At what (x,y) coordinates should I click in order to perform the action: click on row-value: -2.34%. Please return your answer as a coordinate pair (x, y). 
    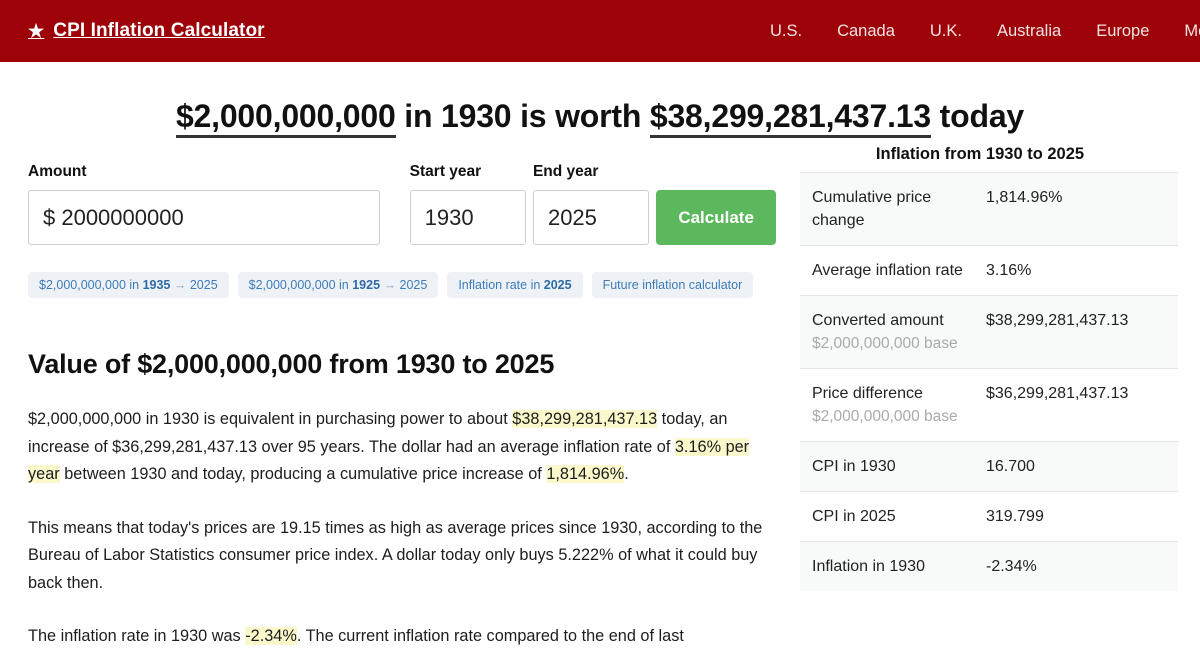
    Looking at the image, I should click on (1011, 566).